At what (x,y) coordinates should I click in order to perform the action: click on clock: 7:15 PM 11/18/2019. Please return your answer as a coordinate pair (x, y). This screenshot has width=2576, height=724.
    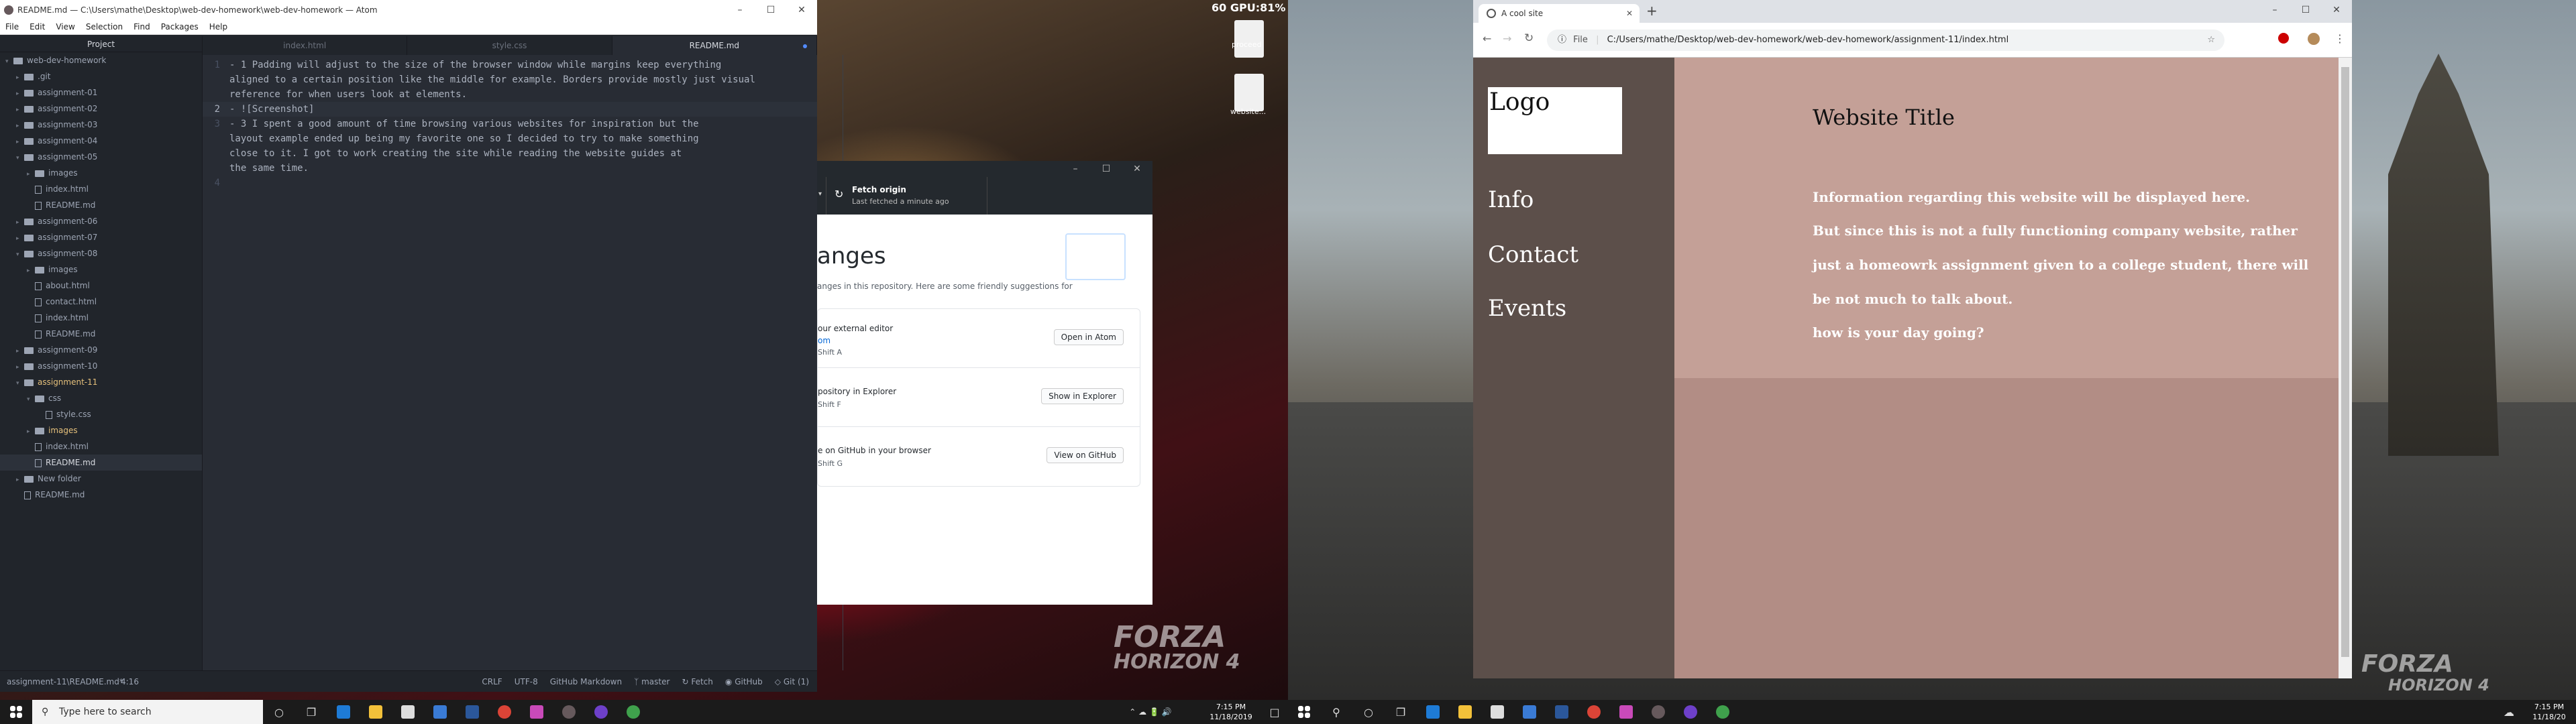
    Looking at the image, I should click on (1231, 712).